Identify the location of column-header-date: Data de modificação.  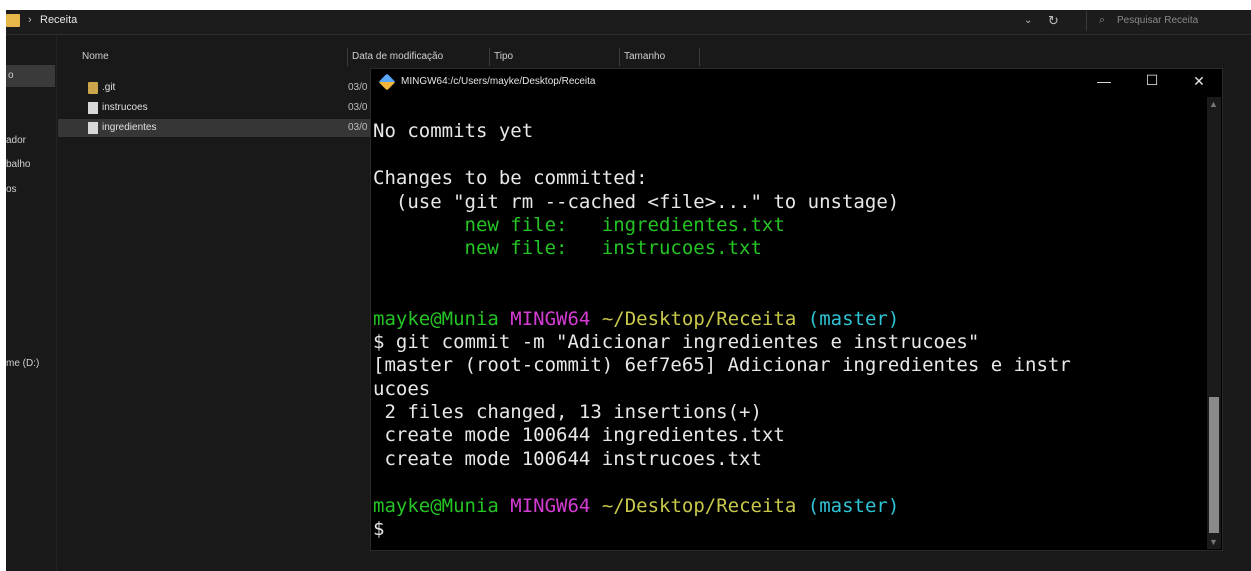
(419, 57).